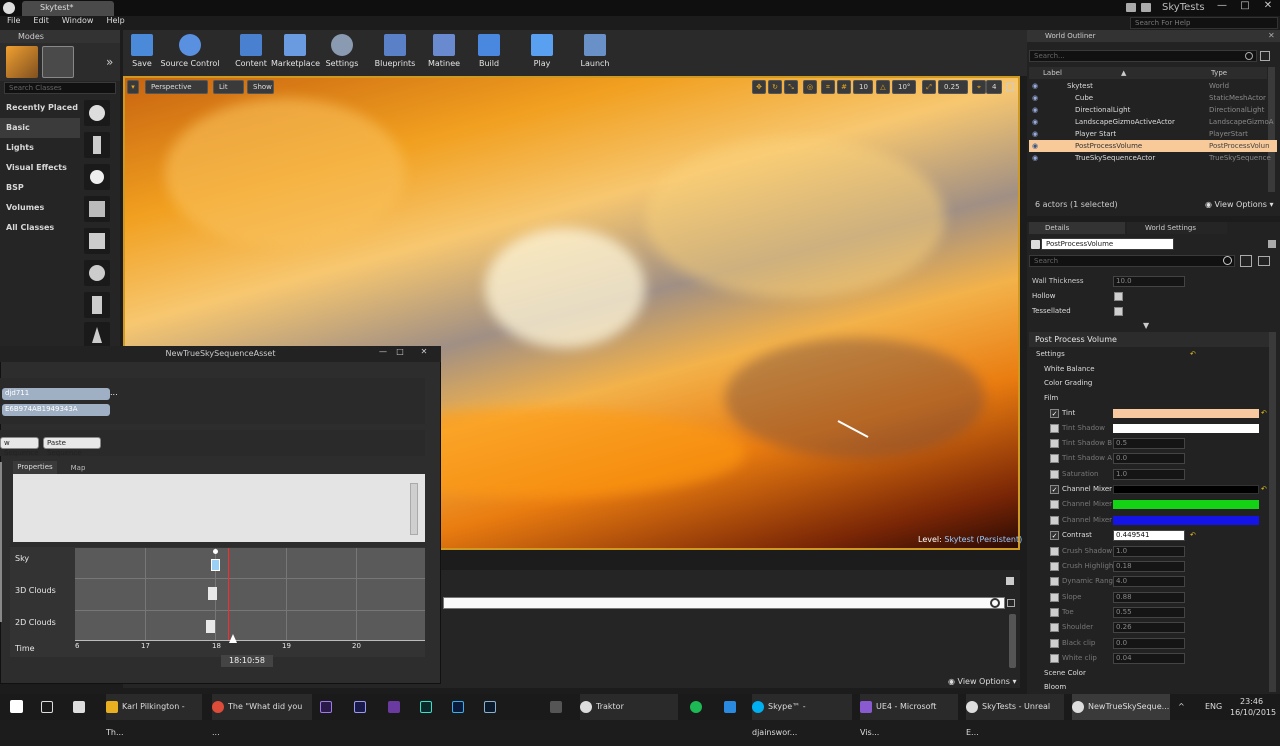 Image resolution: width=1280 pixels, height=746 pixels. Describe the element at coordinates (49, 707) in the screenshot. I see `task-view-button` at that location.